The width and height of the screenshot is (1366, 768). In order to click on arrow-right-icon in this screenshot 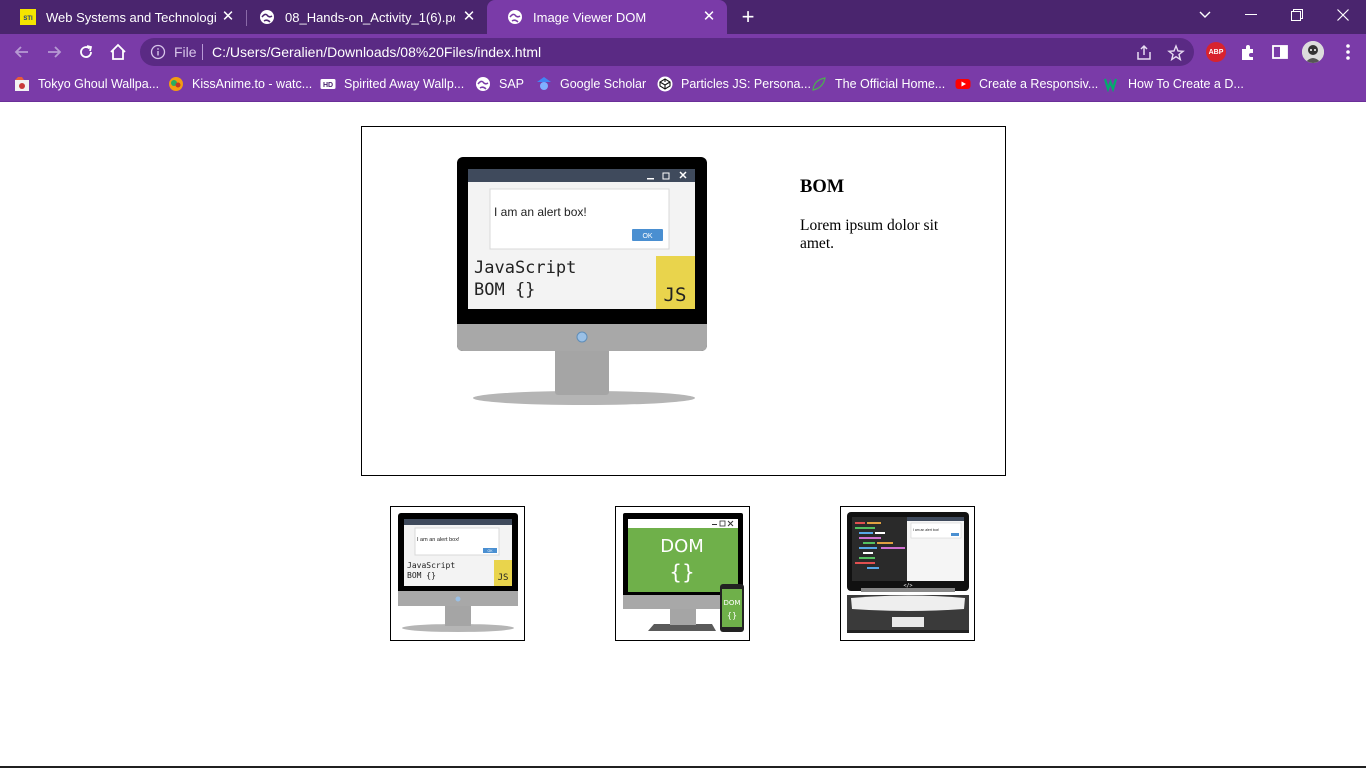, I will do `click(55, 52)`.